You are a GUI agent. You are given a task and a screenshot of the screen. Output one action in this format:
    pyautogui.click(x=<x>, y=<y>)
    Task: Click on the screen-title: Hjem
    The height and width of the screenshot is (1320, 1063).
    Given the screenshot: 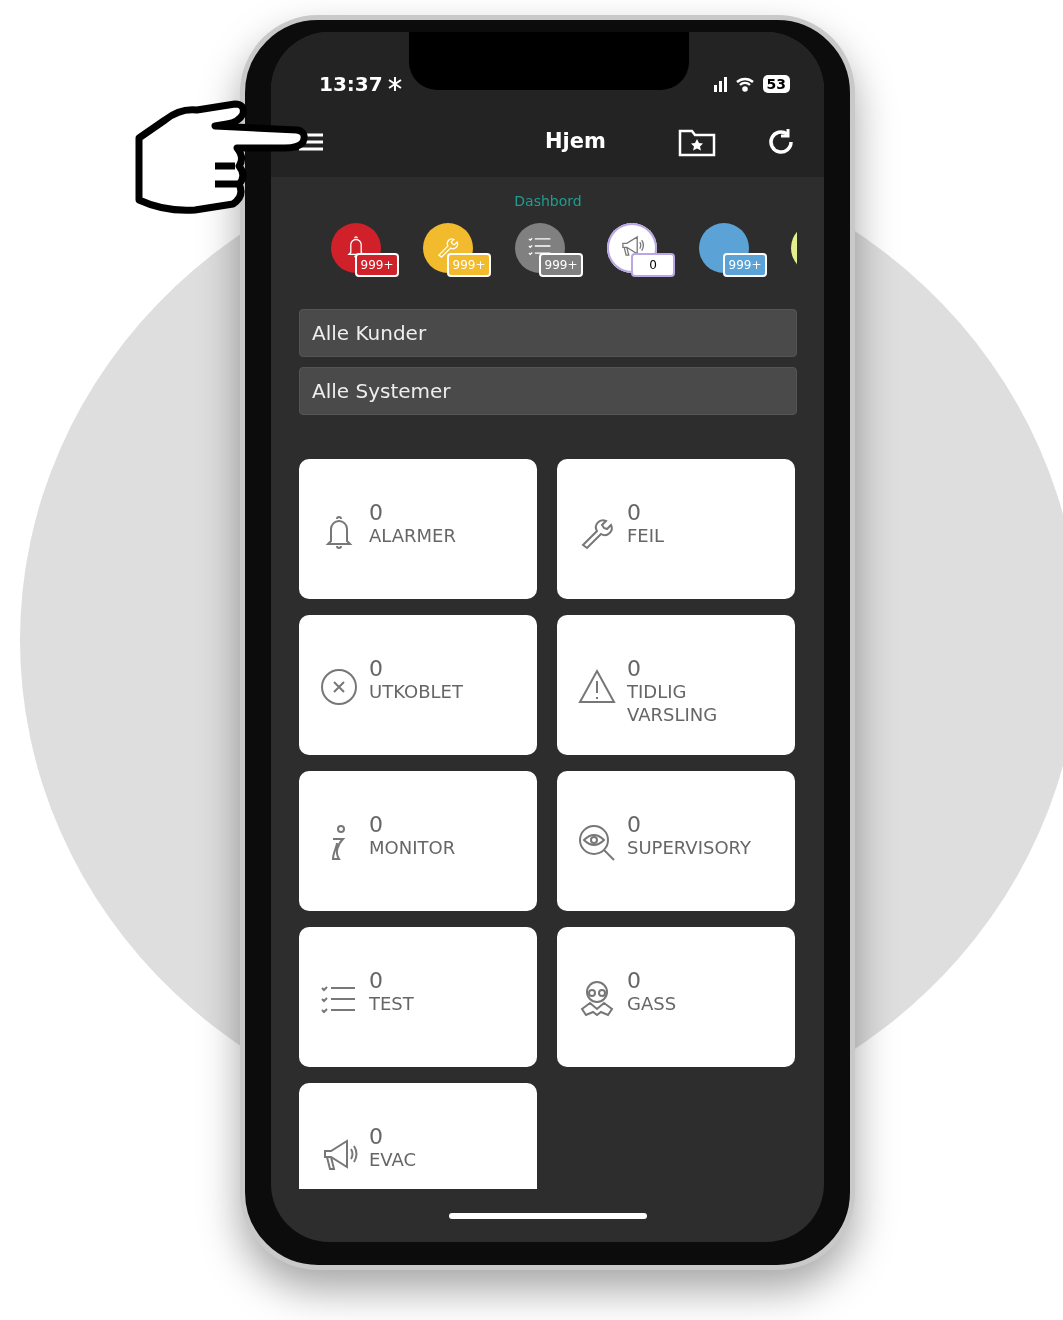 What is the action you would take?
    pyautogui.click(x=575, y=142)
    